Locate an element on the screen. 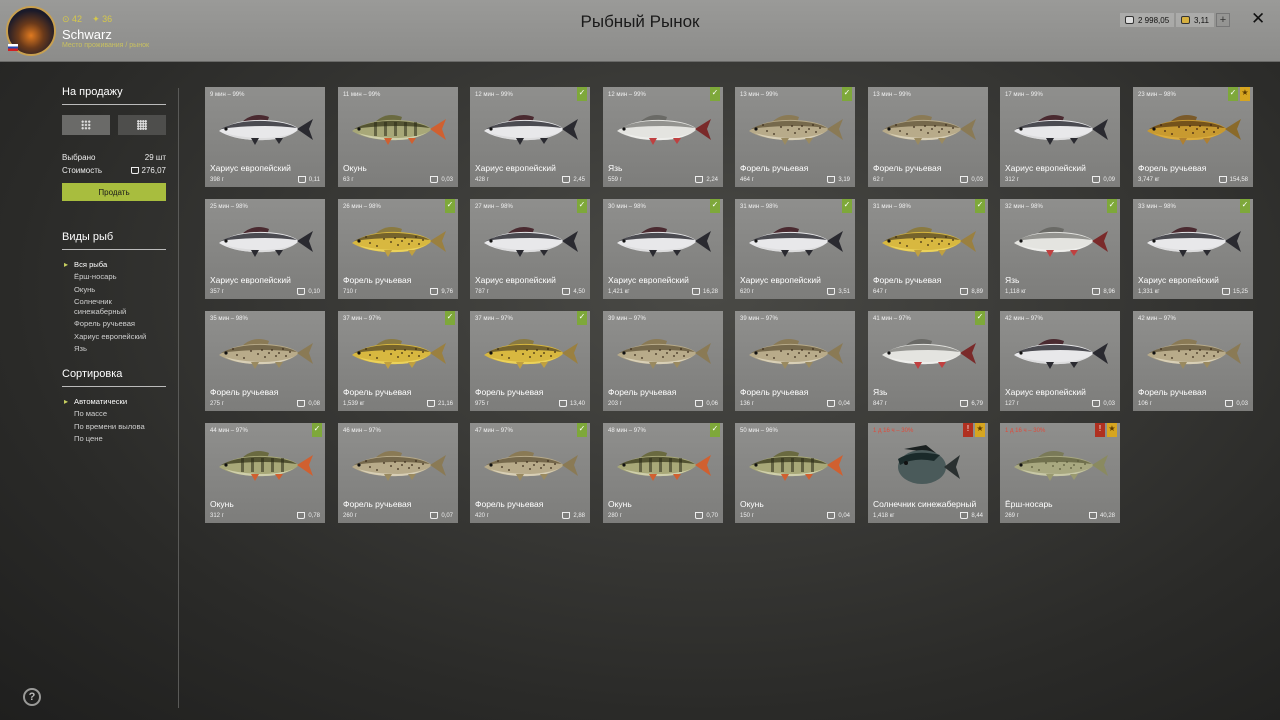  fish-price: 0,04 is located at coordinates (838, 403).